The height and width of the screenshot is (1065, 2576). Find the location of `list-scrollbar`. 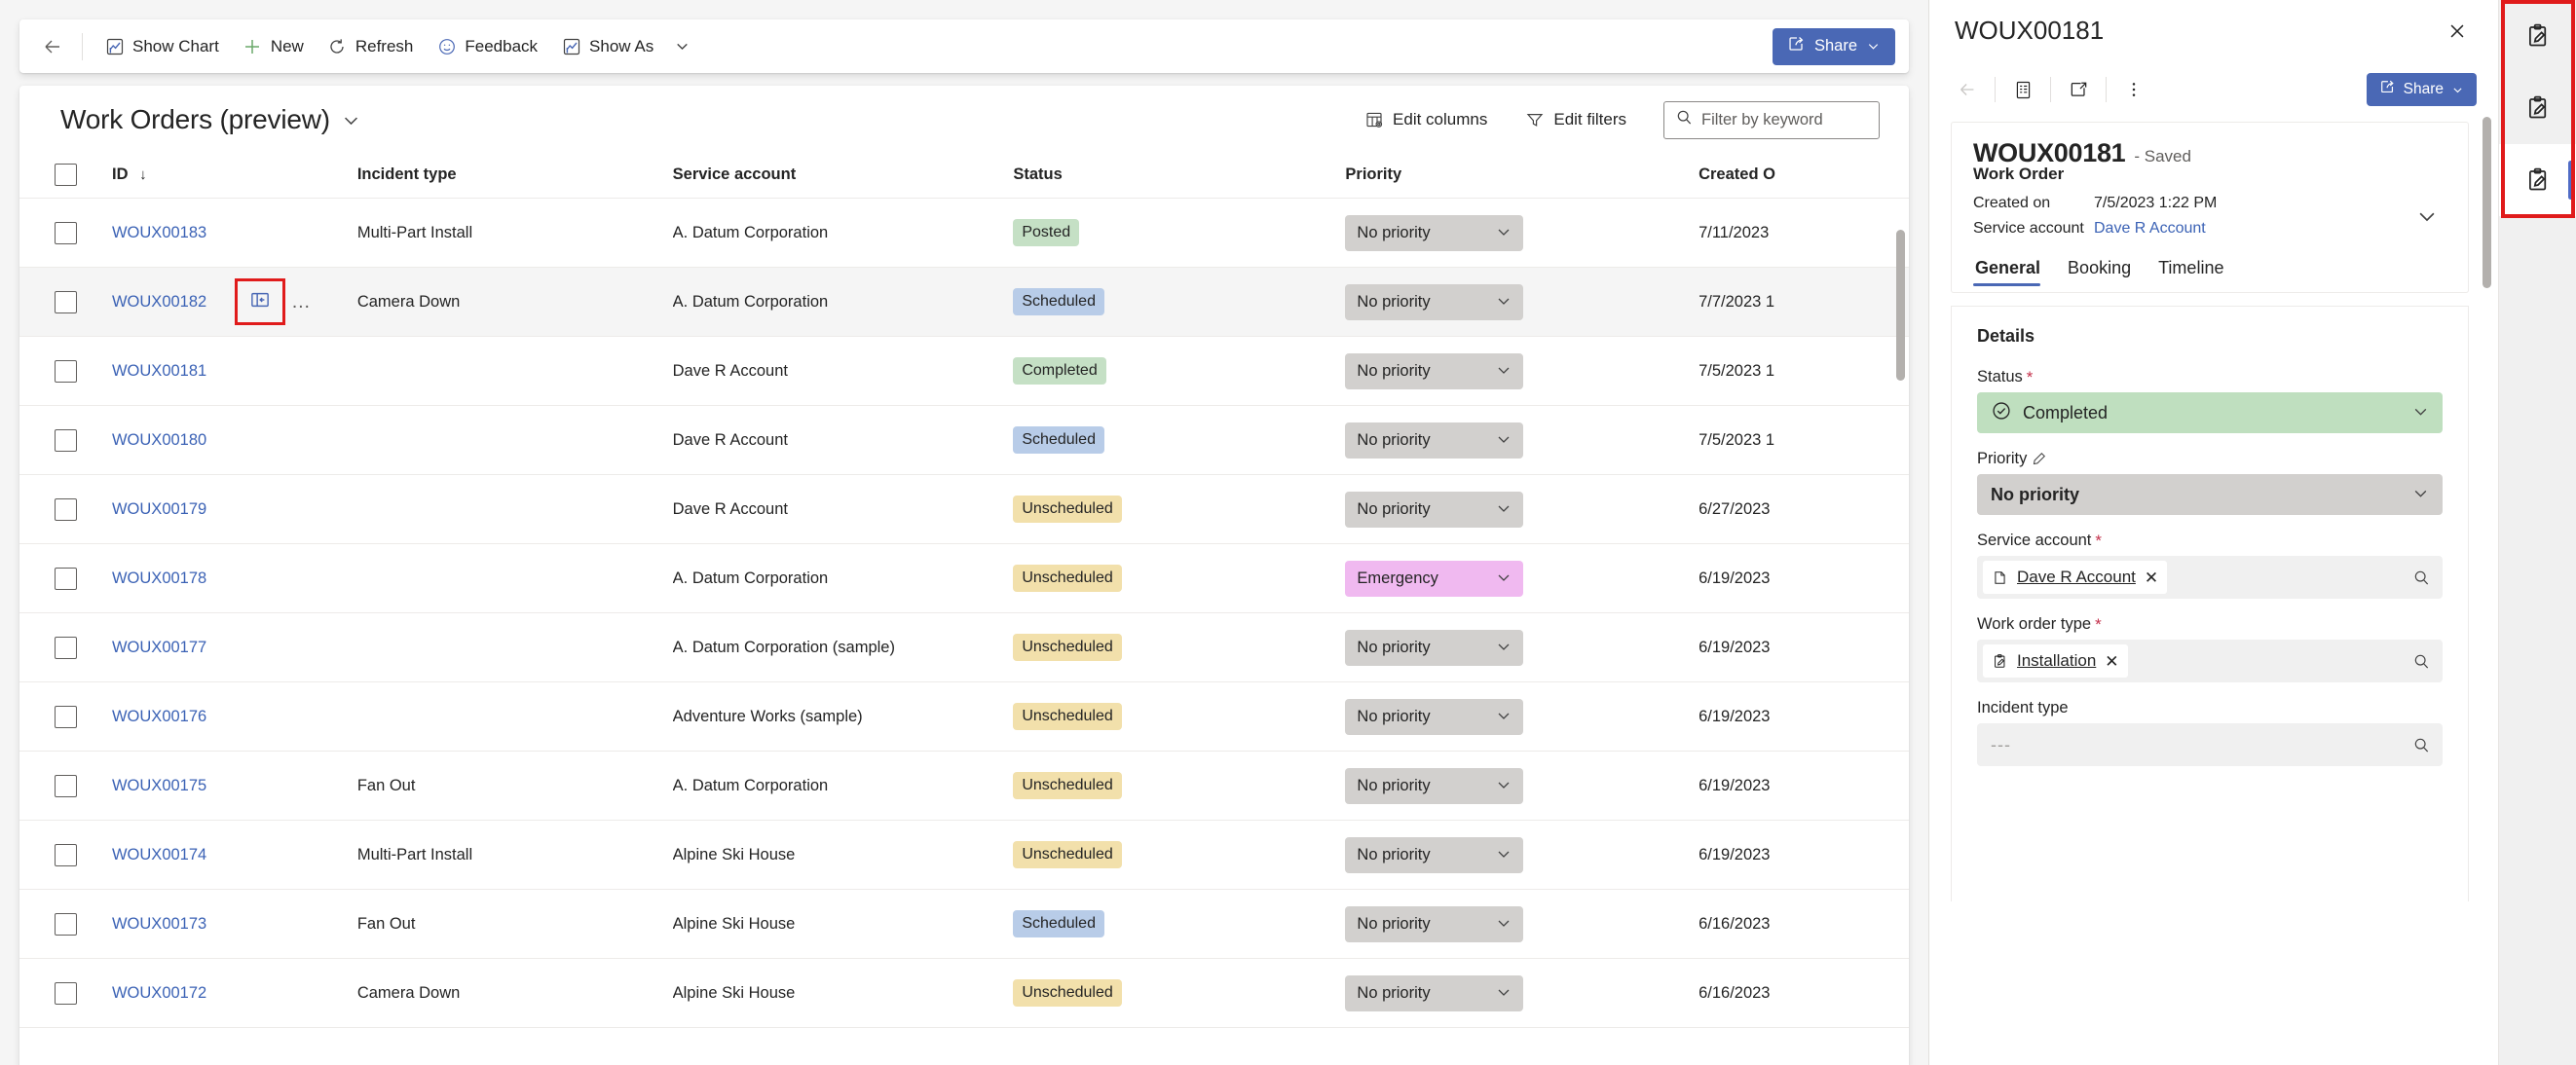

list-scrollbar is located at coordinates (1900, 648).